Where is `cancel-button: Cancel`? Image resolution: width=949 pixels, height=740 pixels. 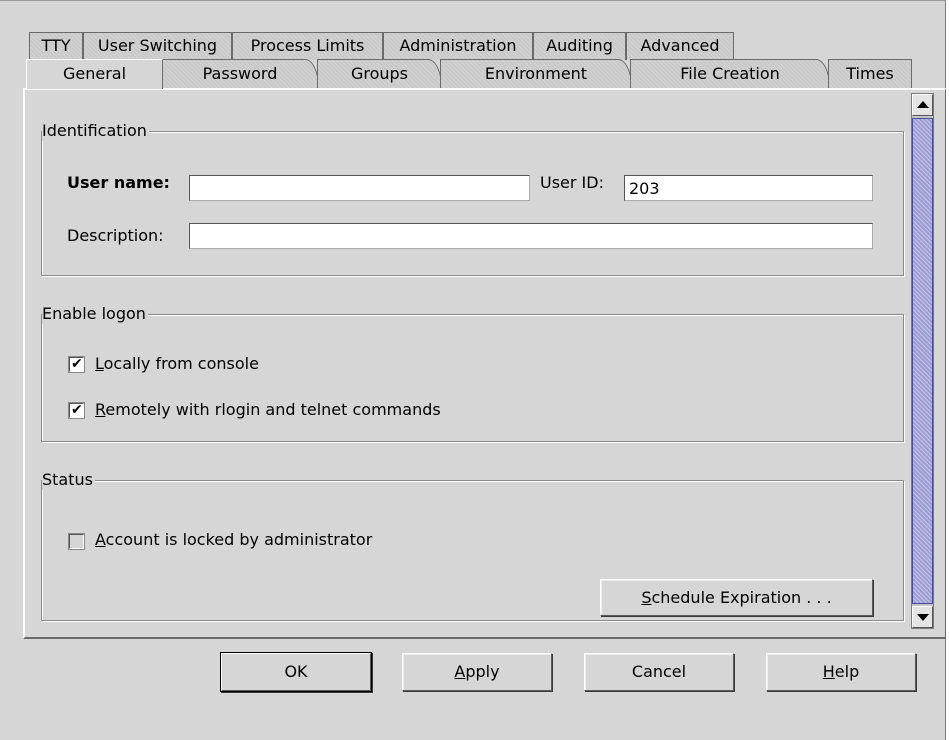 cancel-button: Cancel is located at coordinates (659, 672).